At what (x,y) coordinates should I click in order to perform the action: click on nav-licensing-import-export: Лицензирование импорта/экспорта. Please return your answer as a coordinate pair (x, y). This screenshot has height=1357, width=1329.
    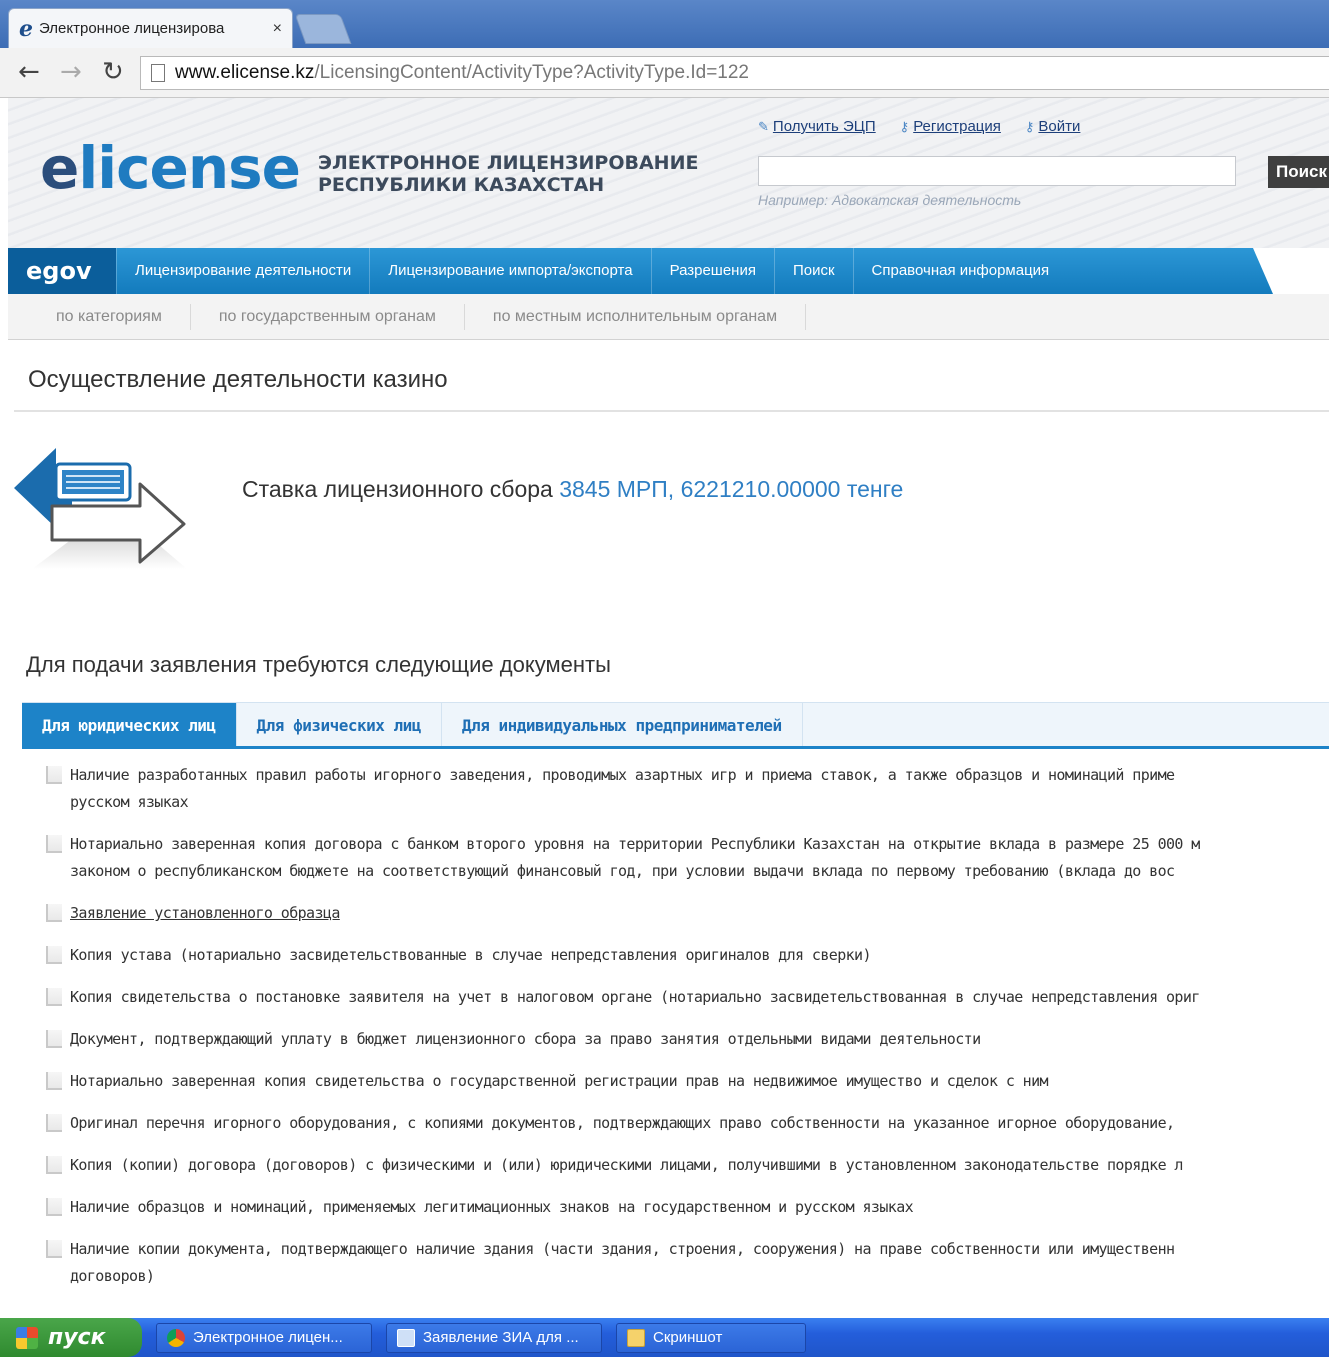
    Looking at the image, I should click on (509, 271).